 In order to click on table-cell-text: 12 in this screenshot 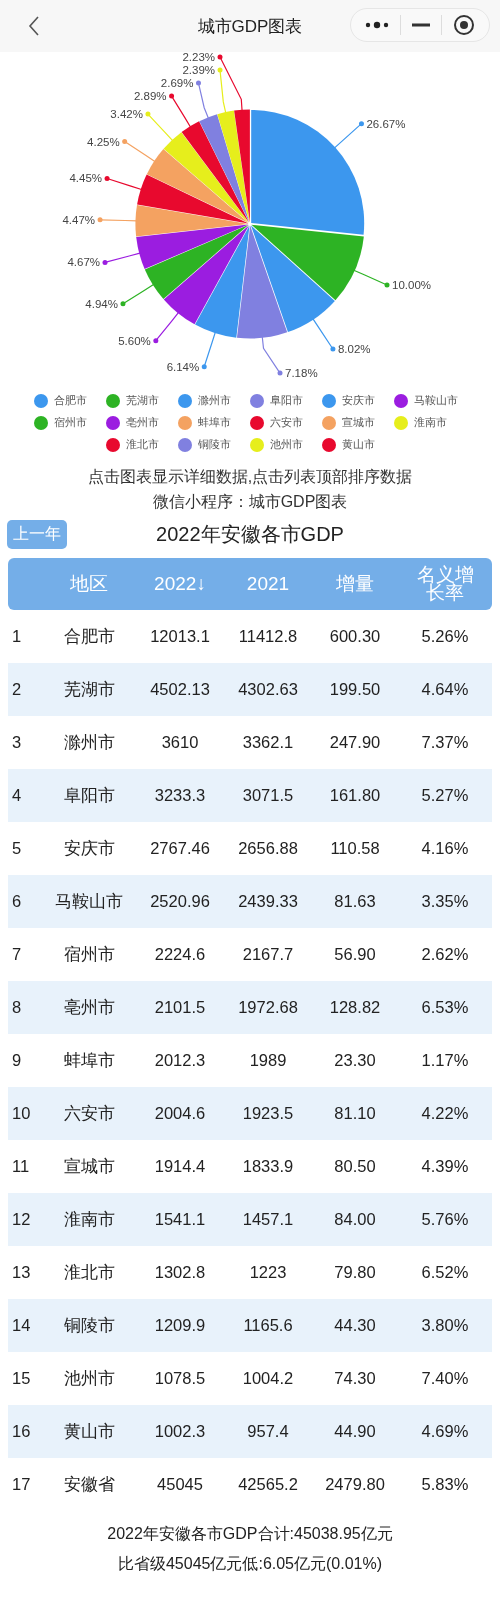, I will do `click(21, 1219)`.